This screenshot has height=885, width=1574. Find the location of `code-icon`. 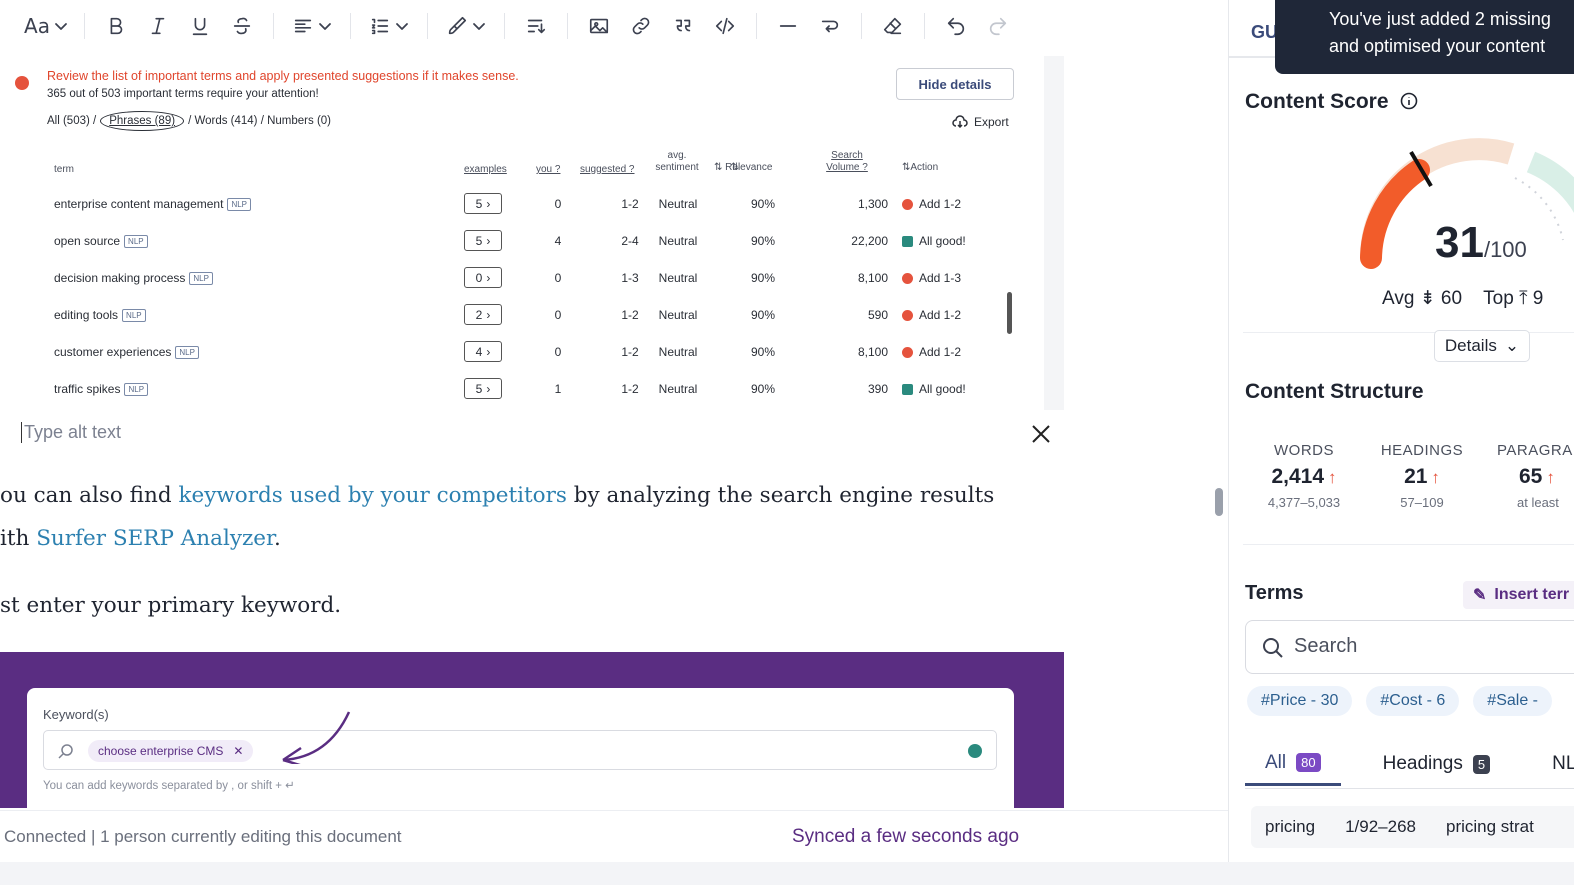

code-icon is located at coordinates (725, 26).